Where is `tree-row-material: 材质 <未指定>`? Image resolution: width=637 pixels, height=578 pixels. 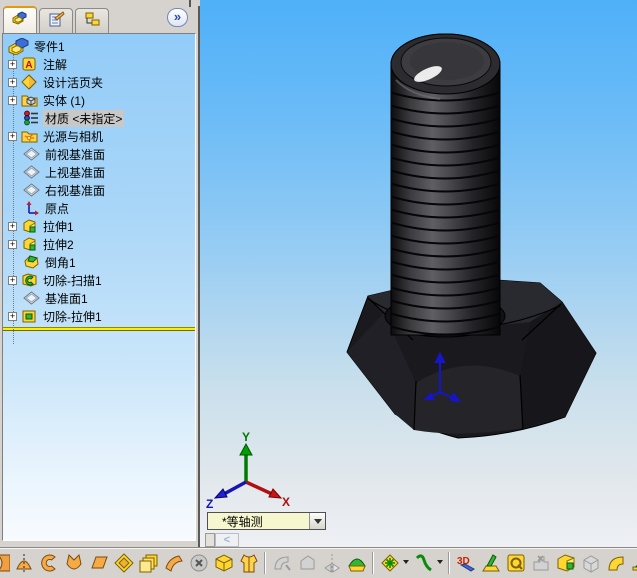
tree-row-material: 材质 <未指定> is located at coordinates (99, 118).